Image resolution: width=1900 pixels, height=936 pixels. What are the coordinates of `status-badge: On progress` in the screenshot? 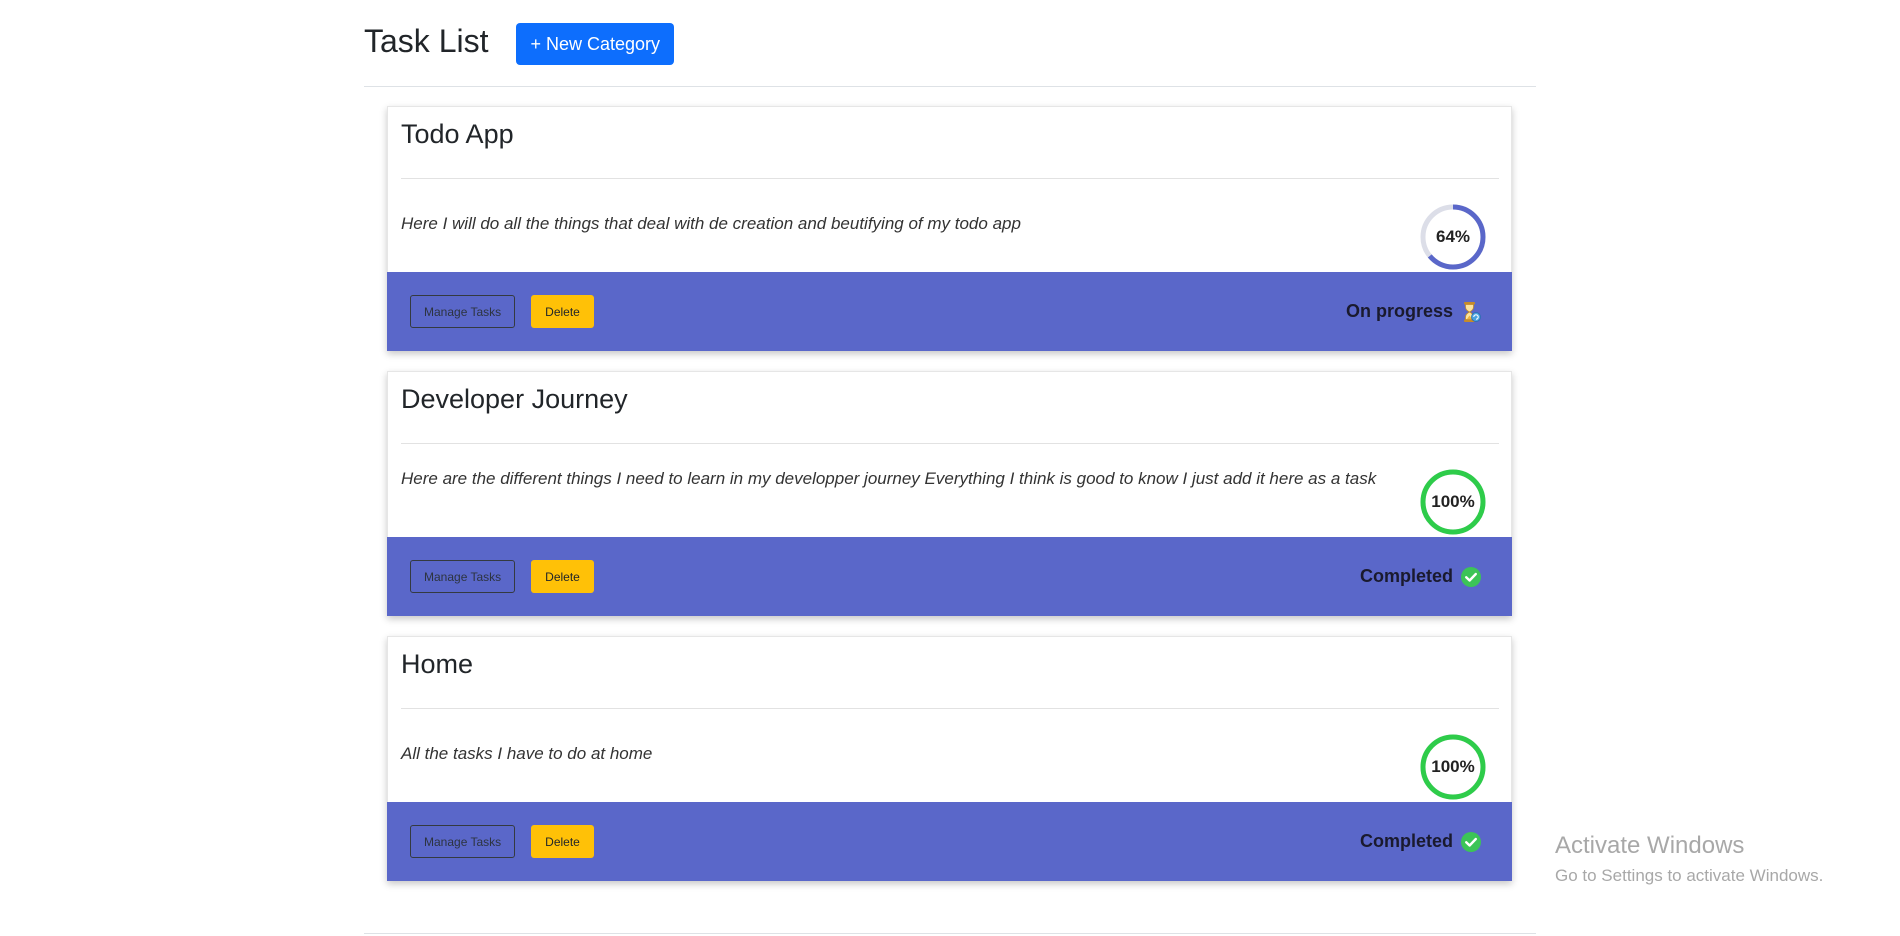 It's located at (1414, 312).